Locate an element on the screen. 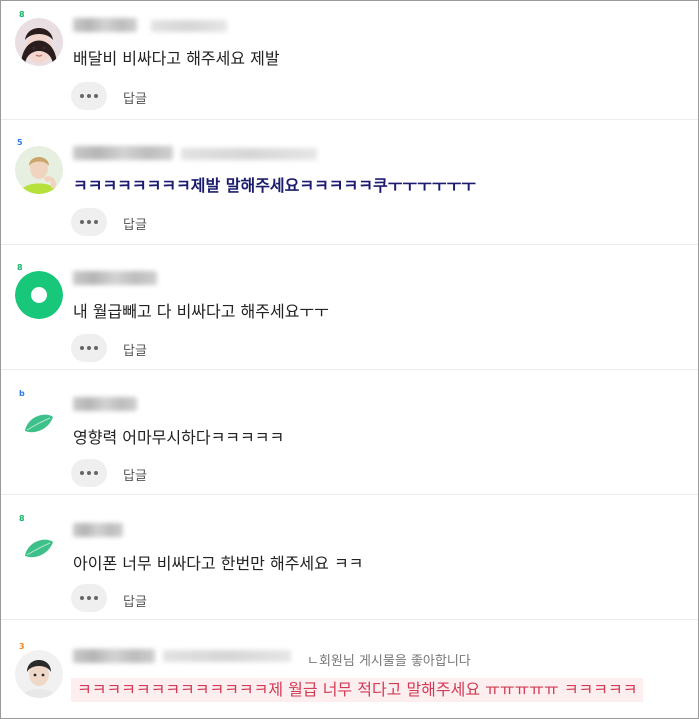 The height and width of the screenshot is (719, 699). level-badge: 3 is located at coordinates (22, 646).